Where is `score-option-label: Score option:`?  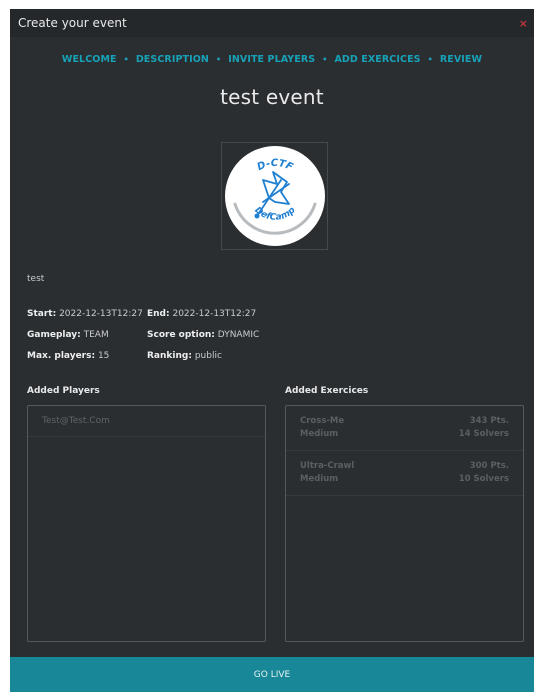 score-option-label: Score option: is located at coordinates (181, 335).